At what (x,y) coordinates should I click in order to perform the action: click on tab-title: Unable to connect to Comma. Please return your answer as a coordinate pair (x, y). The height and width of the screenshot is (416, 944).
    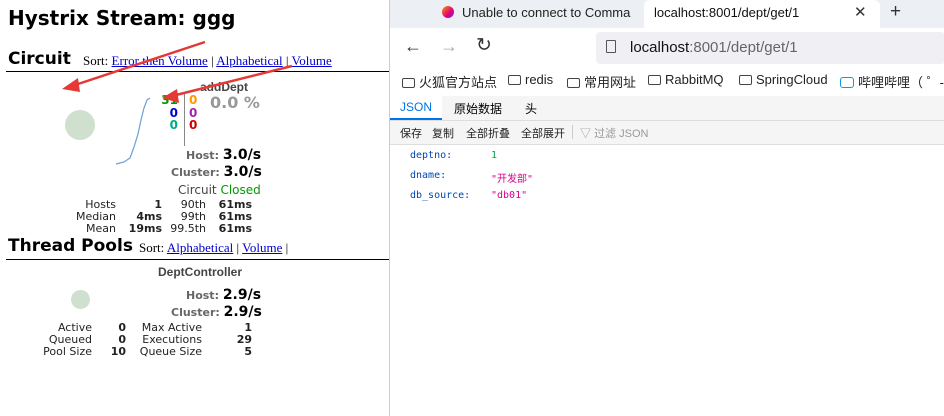
    Looking at the image, I should click on (546, 12).